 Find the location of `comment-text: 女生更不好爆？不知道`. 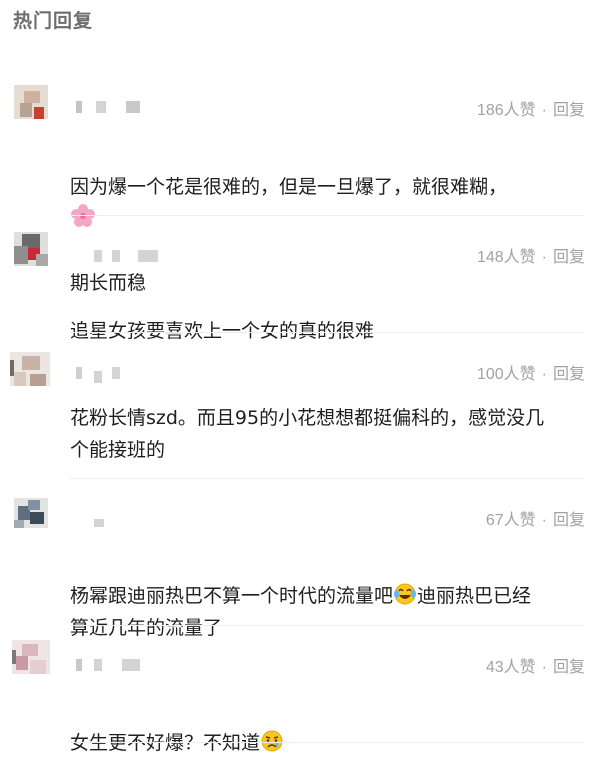

comment-text: 女生更不好爆？不知道 is located at coordinates (330, 727).